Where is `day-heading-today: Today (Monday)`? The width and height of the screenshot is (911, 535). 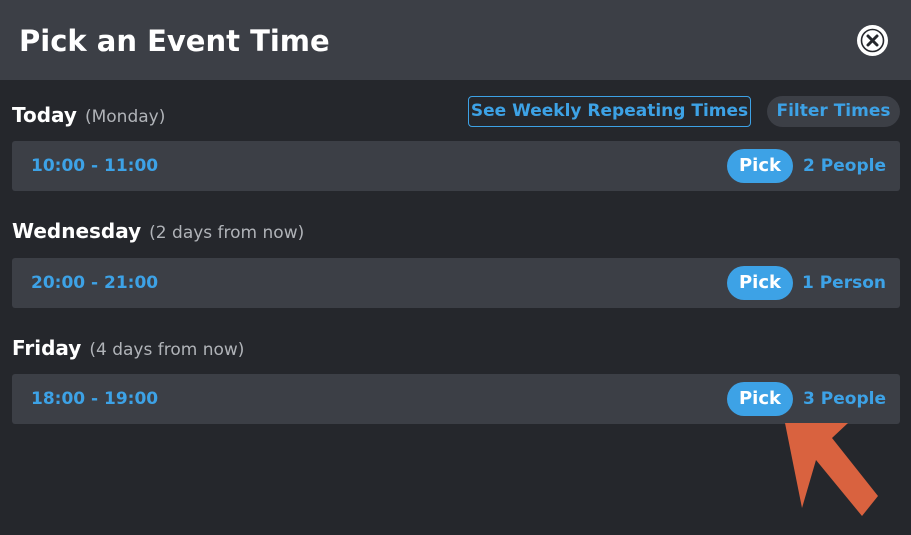 day-heading-today: Today (Monday) is located at coordinates (88, 116).